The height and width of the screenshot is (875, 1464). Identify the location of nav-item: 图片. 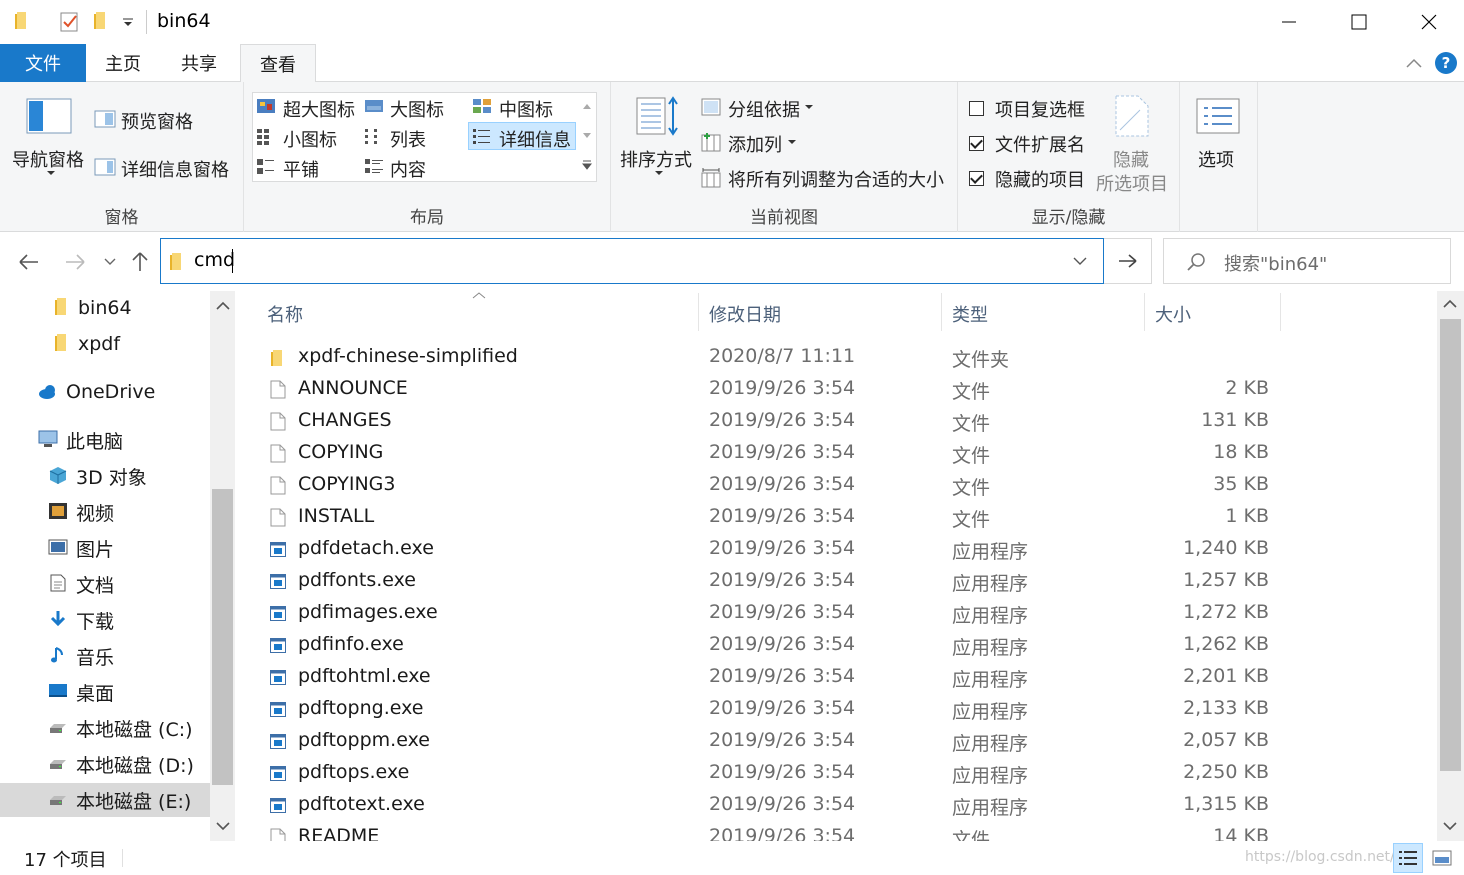
(105, 548).